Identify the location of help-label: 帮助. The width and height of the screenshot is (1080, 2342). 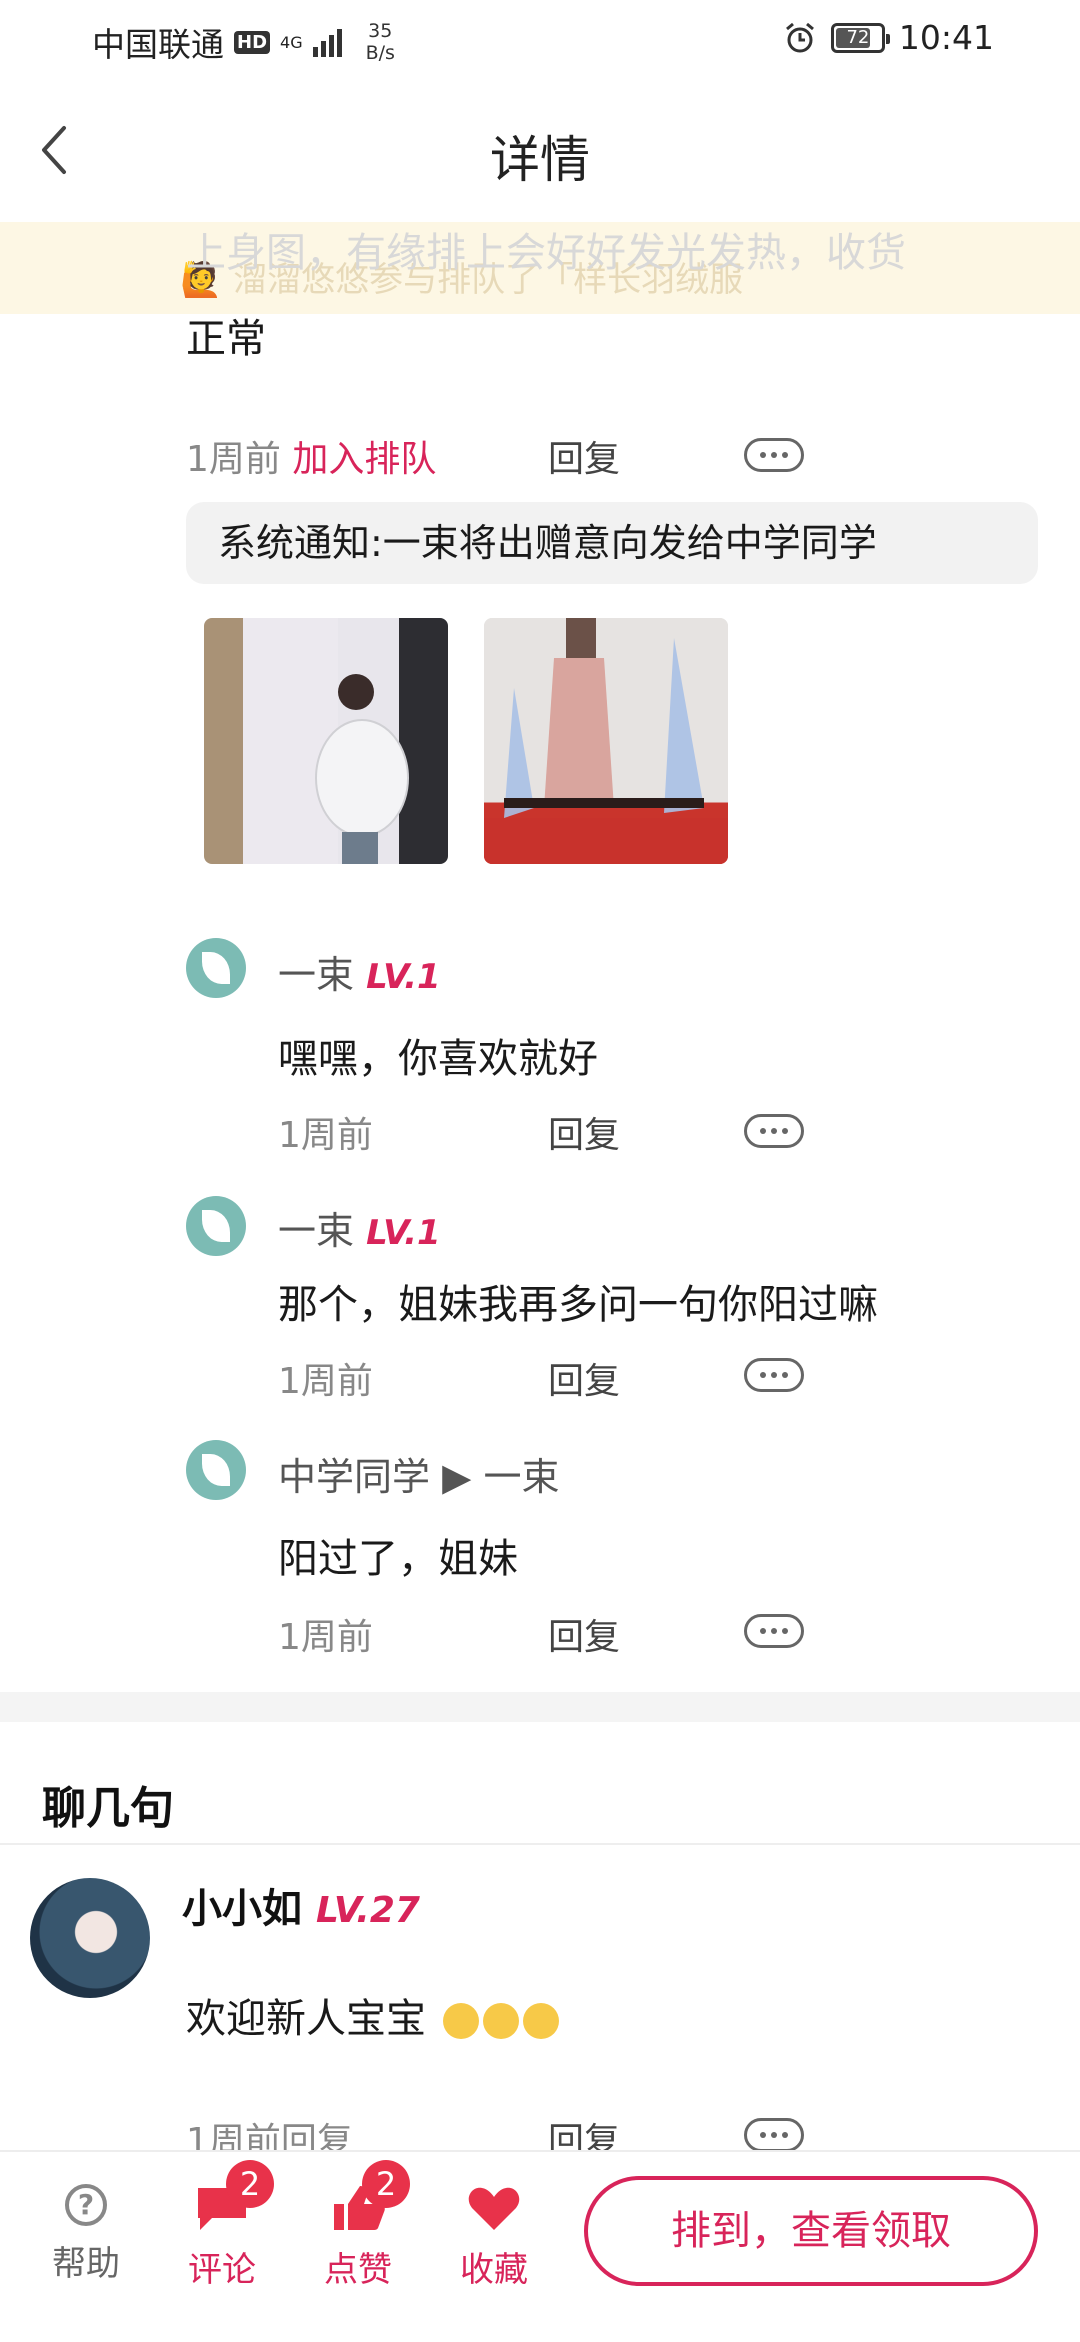
(86, 2264).